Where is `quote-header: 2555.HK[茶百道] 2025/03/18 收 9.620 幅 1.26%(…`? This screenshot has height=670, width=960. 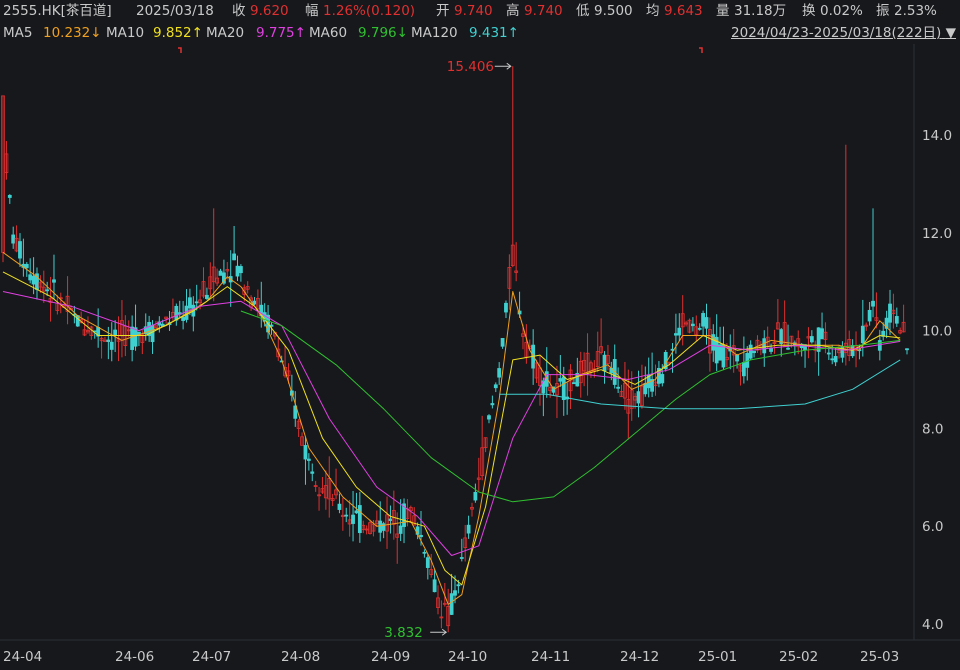 quote-header: 2555.HK[茶百道] 2025/03/18 收 9.620 幅 1.26%(… is located at coordinates (480, 11).